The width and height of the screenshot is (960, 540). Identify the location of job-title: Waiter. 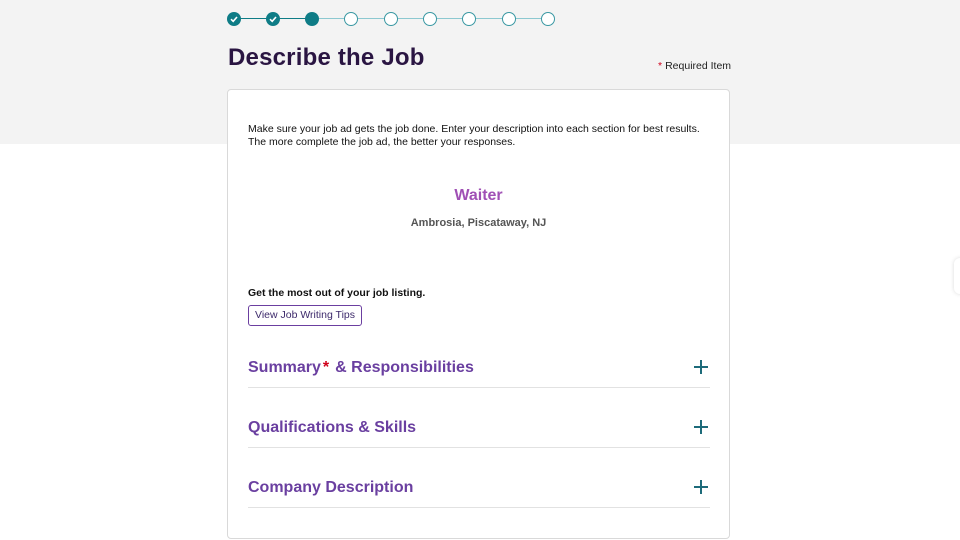
(478, 195).